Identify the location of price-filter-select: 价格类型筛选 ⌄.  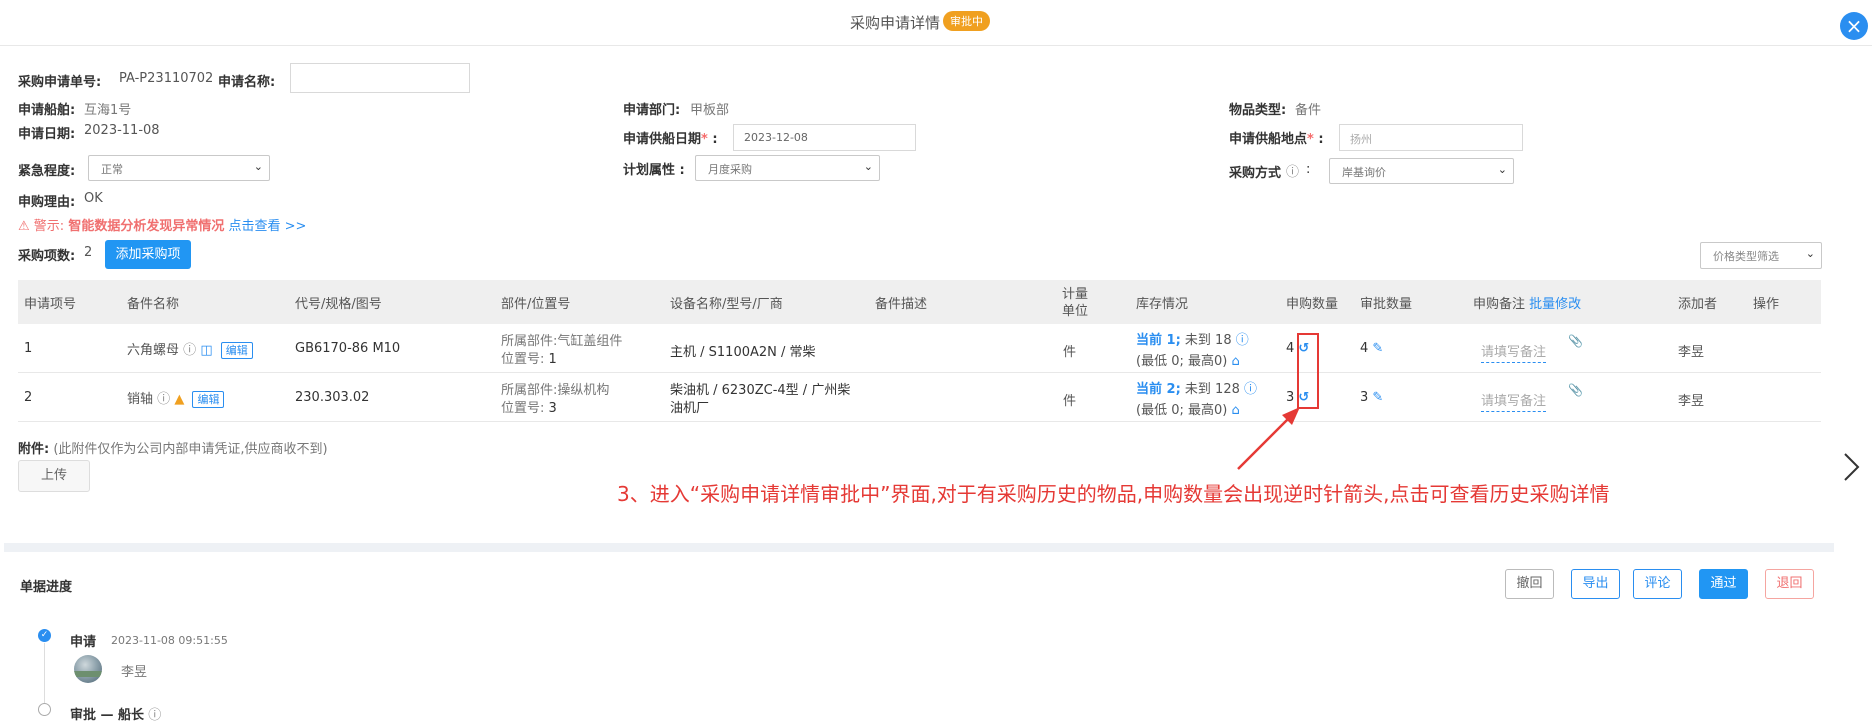
(1761, 255).